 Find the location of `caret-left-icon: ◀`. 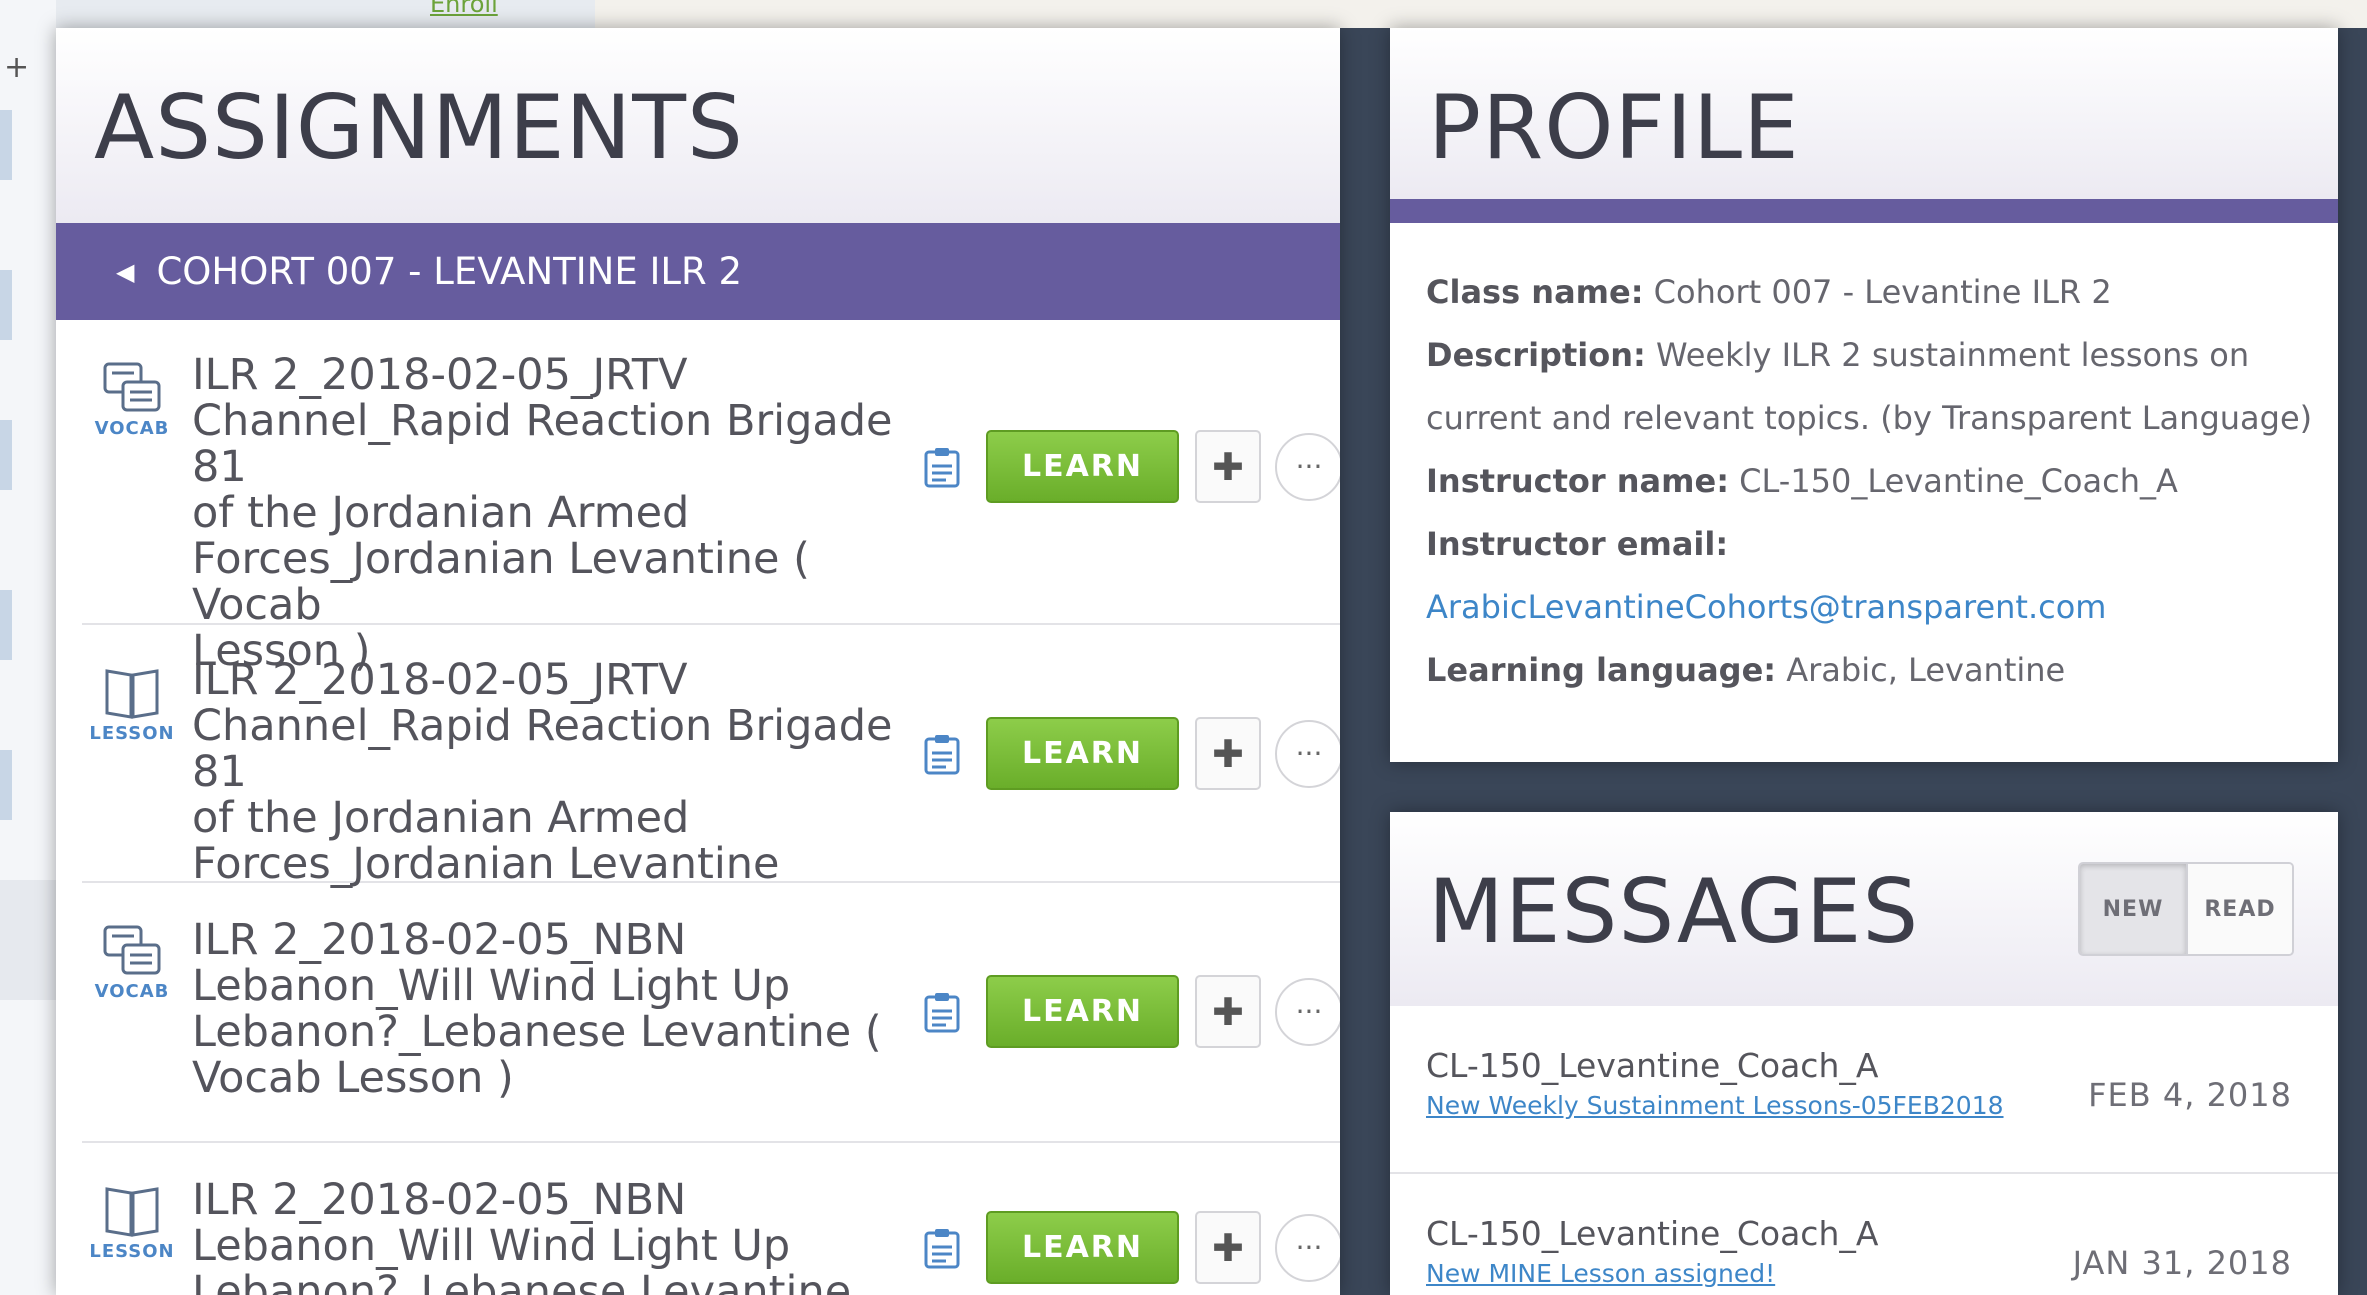

caret-left-icon: ◀ is located at coordinates (125, 271).